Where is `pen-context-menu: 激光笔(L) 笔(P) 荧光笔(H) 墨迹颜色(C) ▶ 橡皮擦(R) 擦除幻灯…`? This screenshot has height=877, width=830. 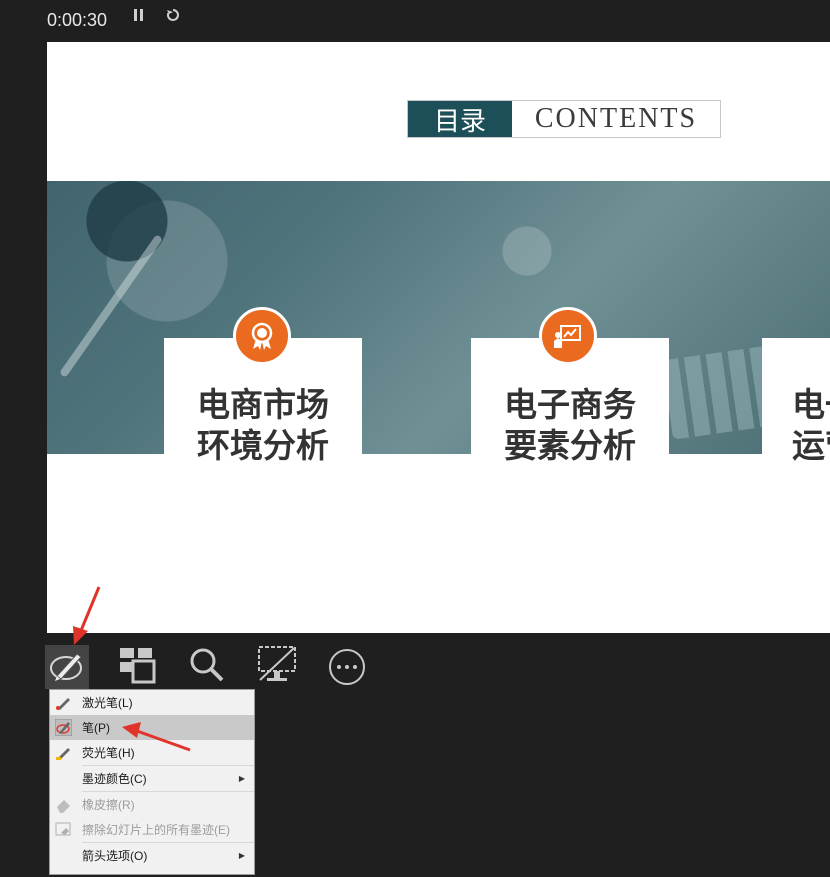
pen-context-menu: 激光笔(L) 笔(P) 荧光笔(H) 墨迹颜色(C) ▶ 橡皮擦(R) 擦除幻灯… is located at coordinates (152, 782).